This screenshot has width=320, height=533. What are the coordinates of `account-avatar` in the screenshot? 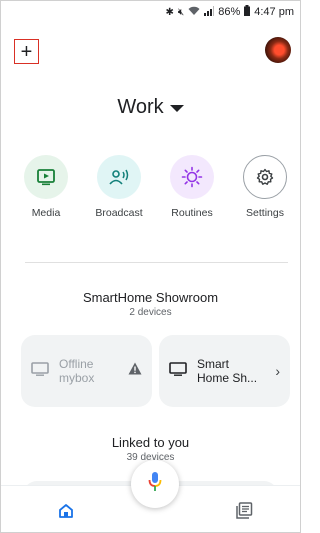 It's located at (278, 50).